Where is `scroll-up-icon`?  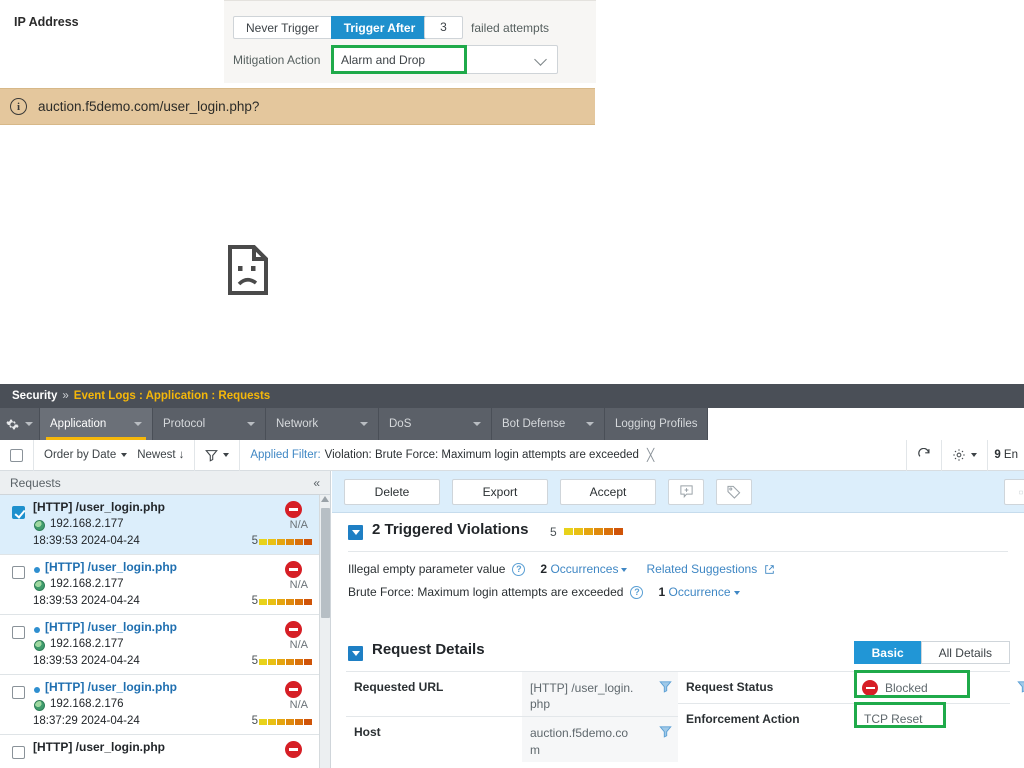 scroll-up-icon is located at coordinates (325, 499).